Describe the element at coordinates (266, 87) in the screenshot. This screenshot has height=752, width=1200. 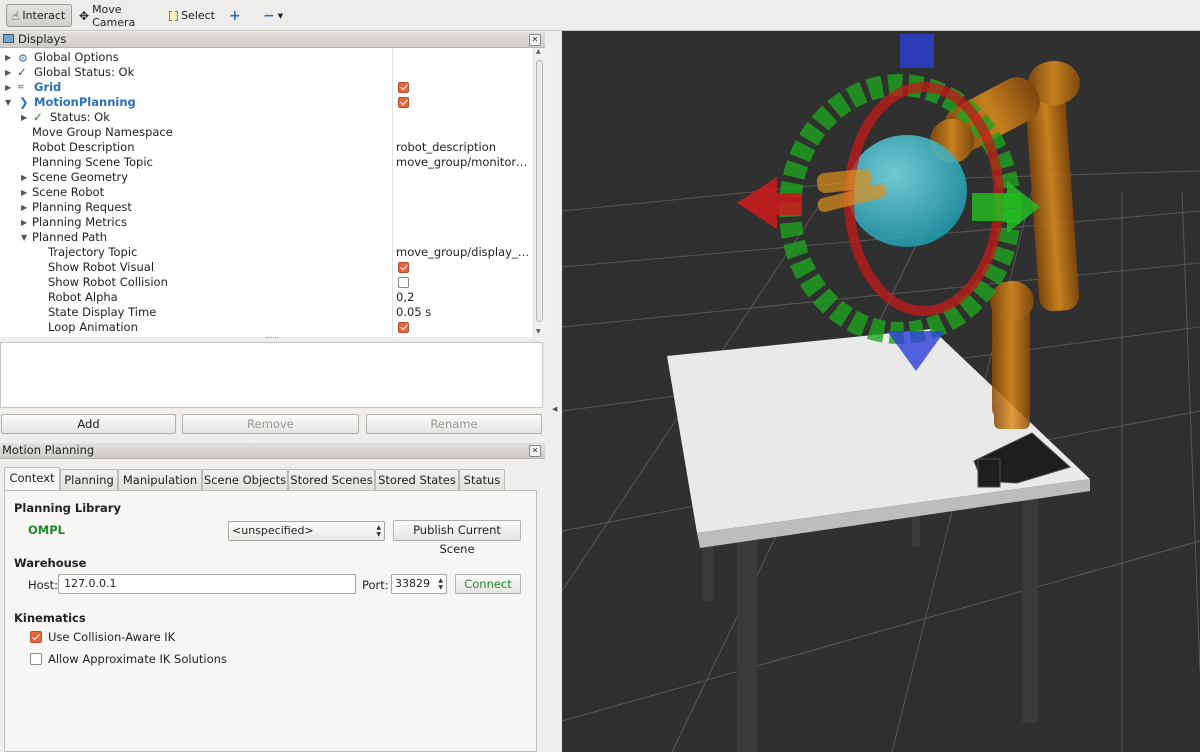
I see `tree-row-grid: ▶ ⌗ Grid` at that location.